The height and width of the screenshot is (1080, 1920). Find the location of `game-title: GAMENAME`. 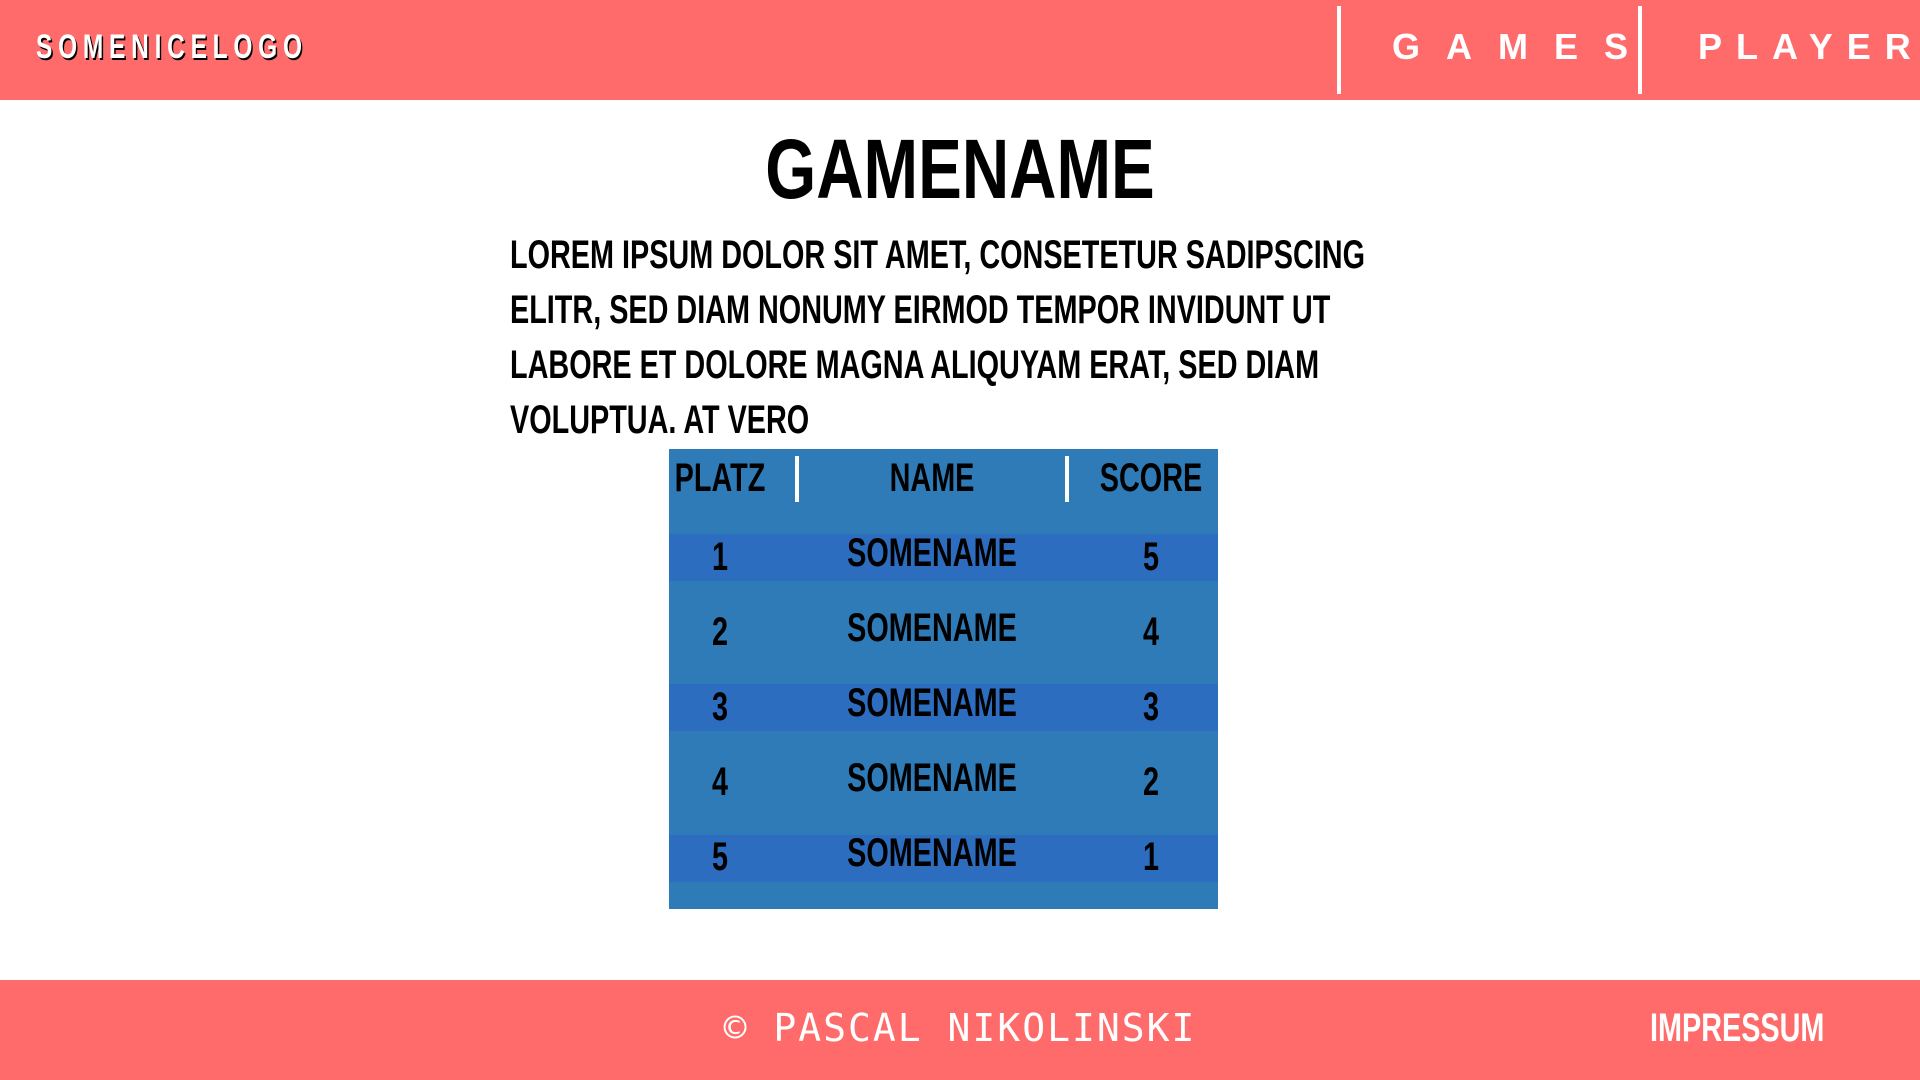

game-title: GAMENAME is located at coordinates (960, 169).